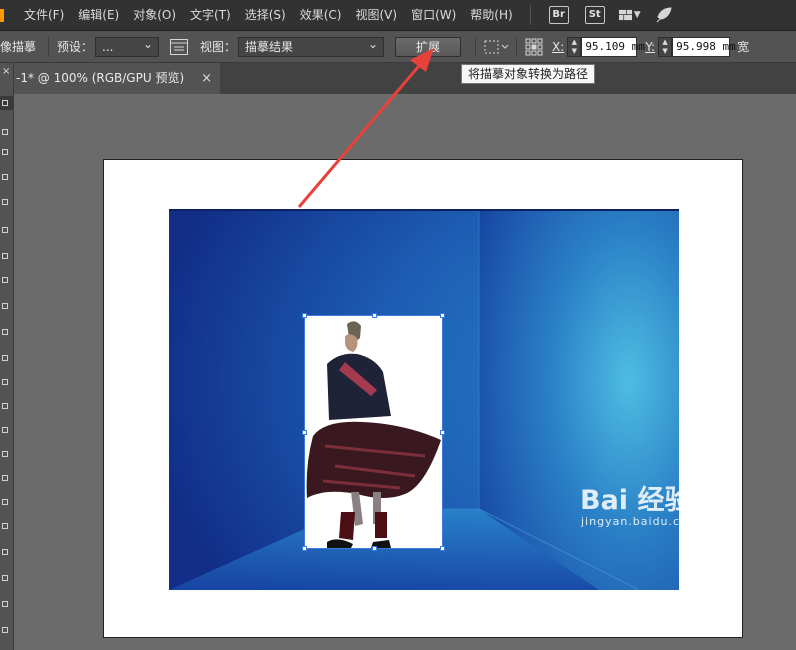 The image size is (796, 650). What do you see at coordinates (311, 46) in the screenshot?
I see `view-select: 描摹结果` at bounding box center [311, 46].